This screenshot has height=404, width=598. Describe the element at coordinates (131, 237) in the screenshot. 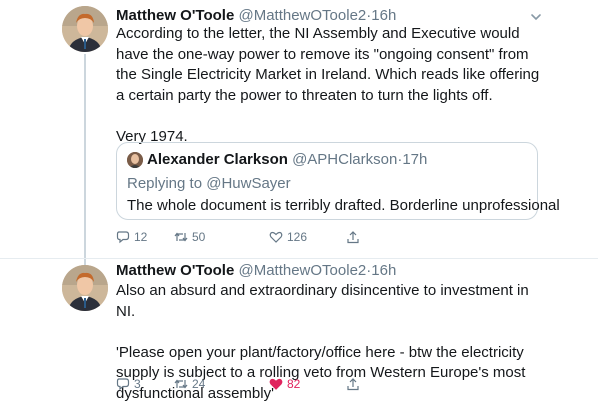

I see `reply-button: 12` at that location.